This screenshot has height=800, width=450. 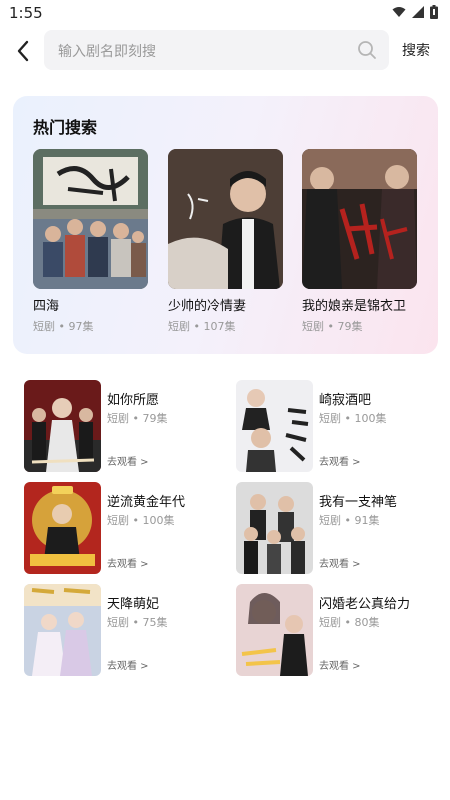 What do you see at coordinates (332, 326) in the screenshot?
I see `hot-search-item-meta: 短剧 • 79集` at bounding box center [332, 326].